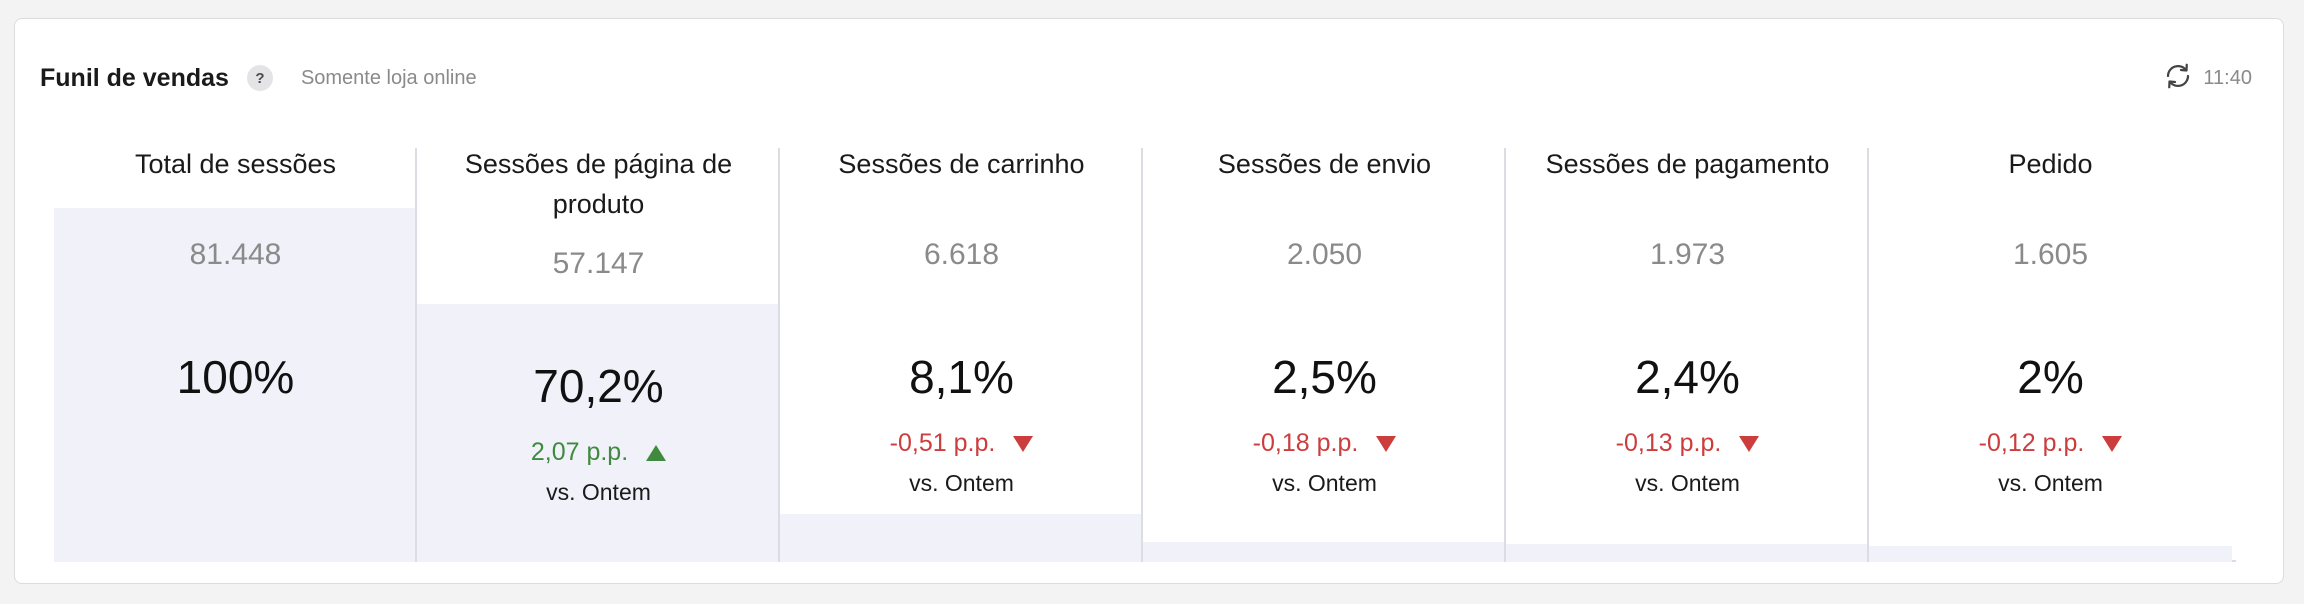 The height and width of the screenshot is (604, 2304). Describe the element at coordinates (1687, 164) in the screenshot. I see `funnel-stage-title: Sessões de pagamento` at that location.